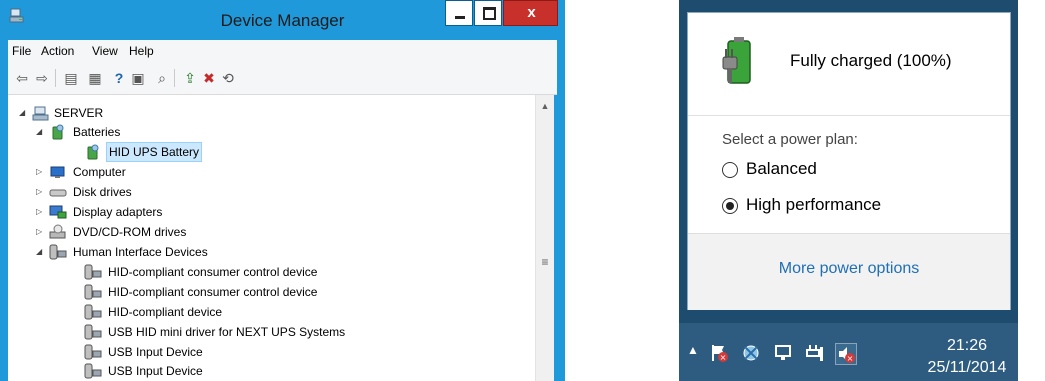 The width and height of the screenshot is (1045, 381). Describe the element at coordinates (871, 60) in the screenshot. I see `battery-status: Fully charged (100%)` at that location.